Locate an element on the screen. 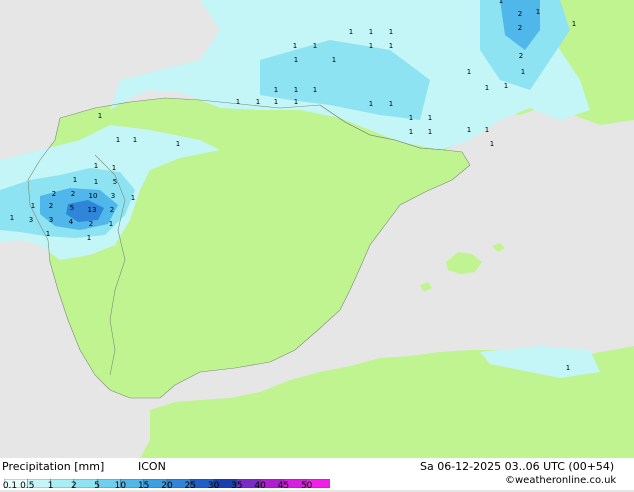 The image size is (634, 492). point-value-label: 4 is located at coordinates (71, 222).